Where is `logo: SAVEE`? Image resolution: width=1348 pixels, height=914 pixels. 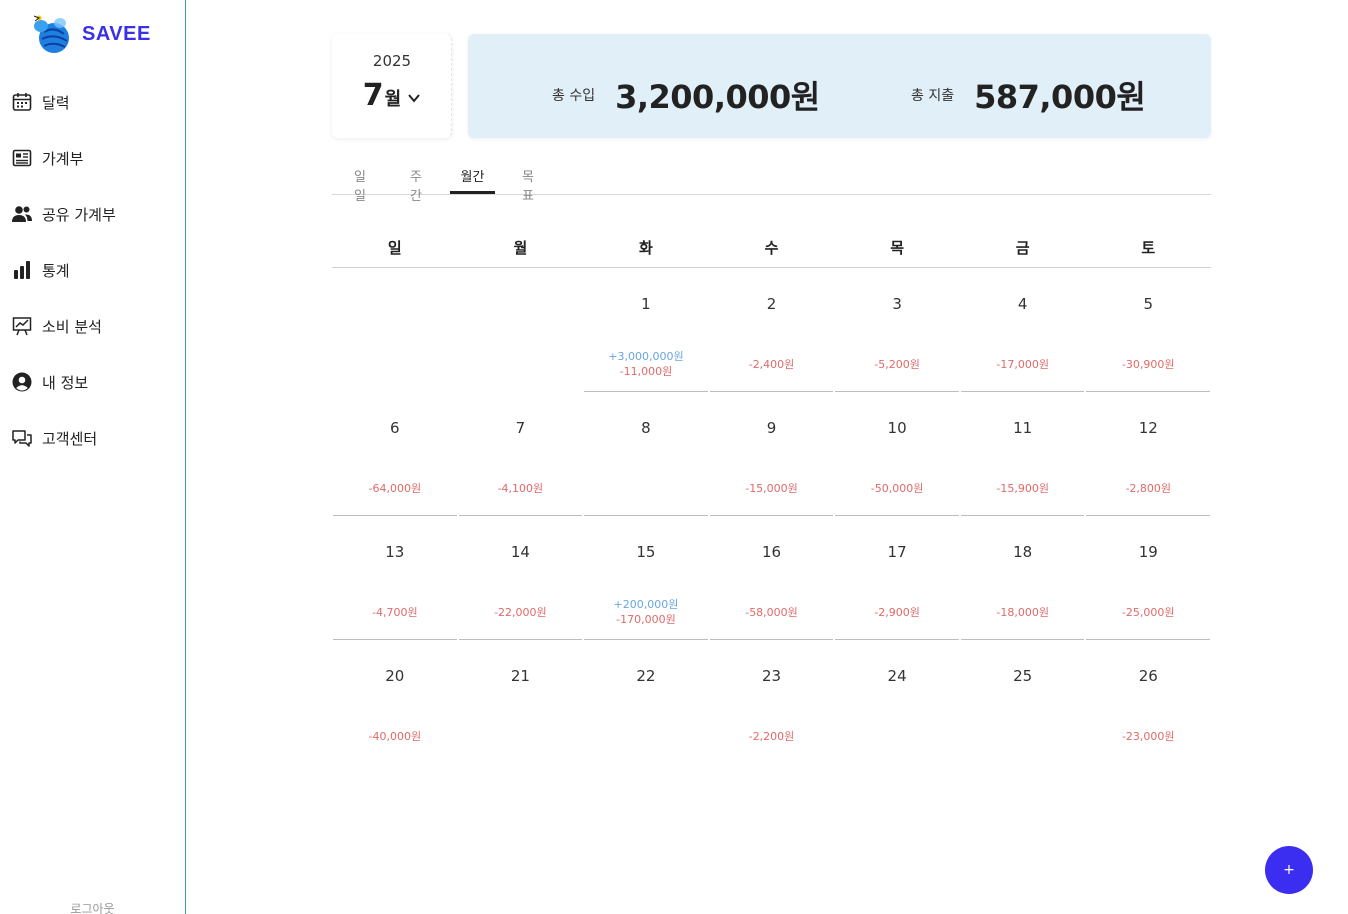
logo: SAVEE is located at coordinates (90, 34).